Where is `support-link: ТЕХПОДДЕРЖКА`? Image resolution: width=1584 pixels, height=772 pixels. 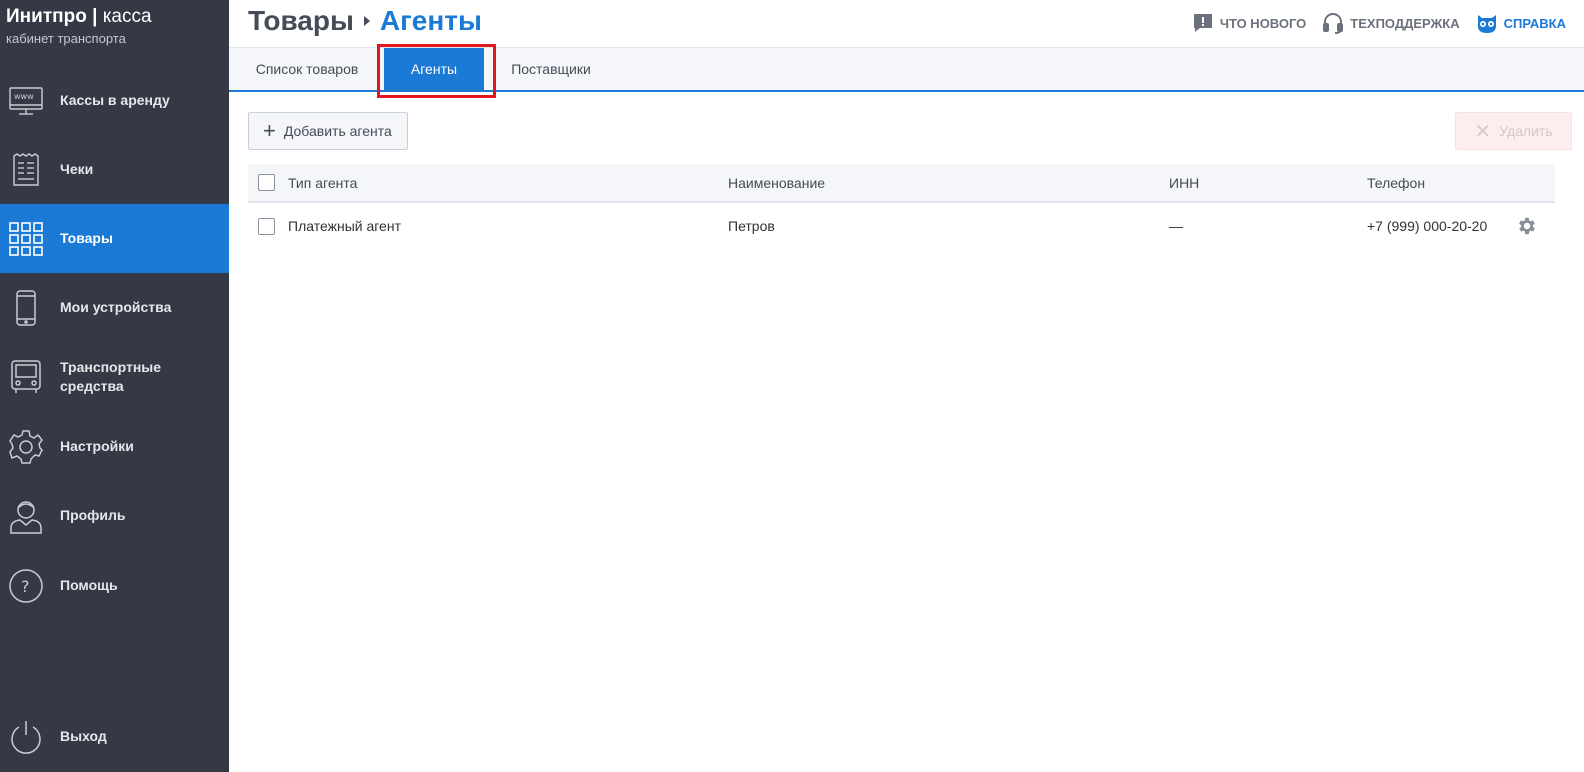
support-link: ТЕХПОДДЕРЖКА is located at coordinates (1391, 23).